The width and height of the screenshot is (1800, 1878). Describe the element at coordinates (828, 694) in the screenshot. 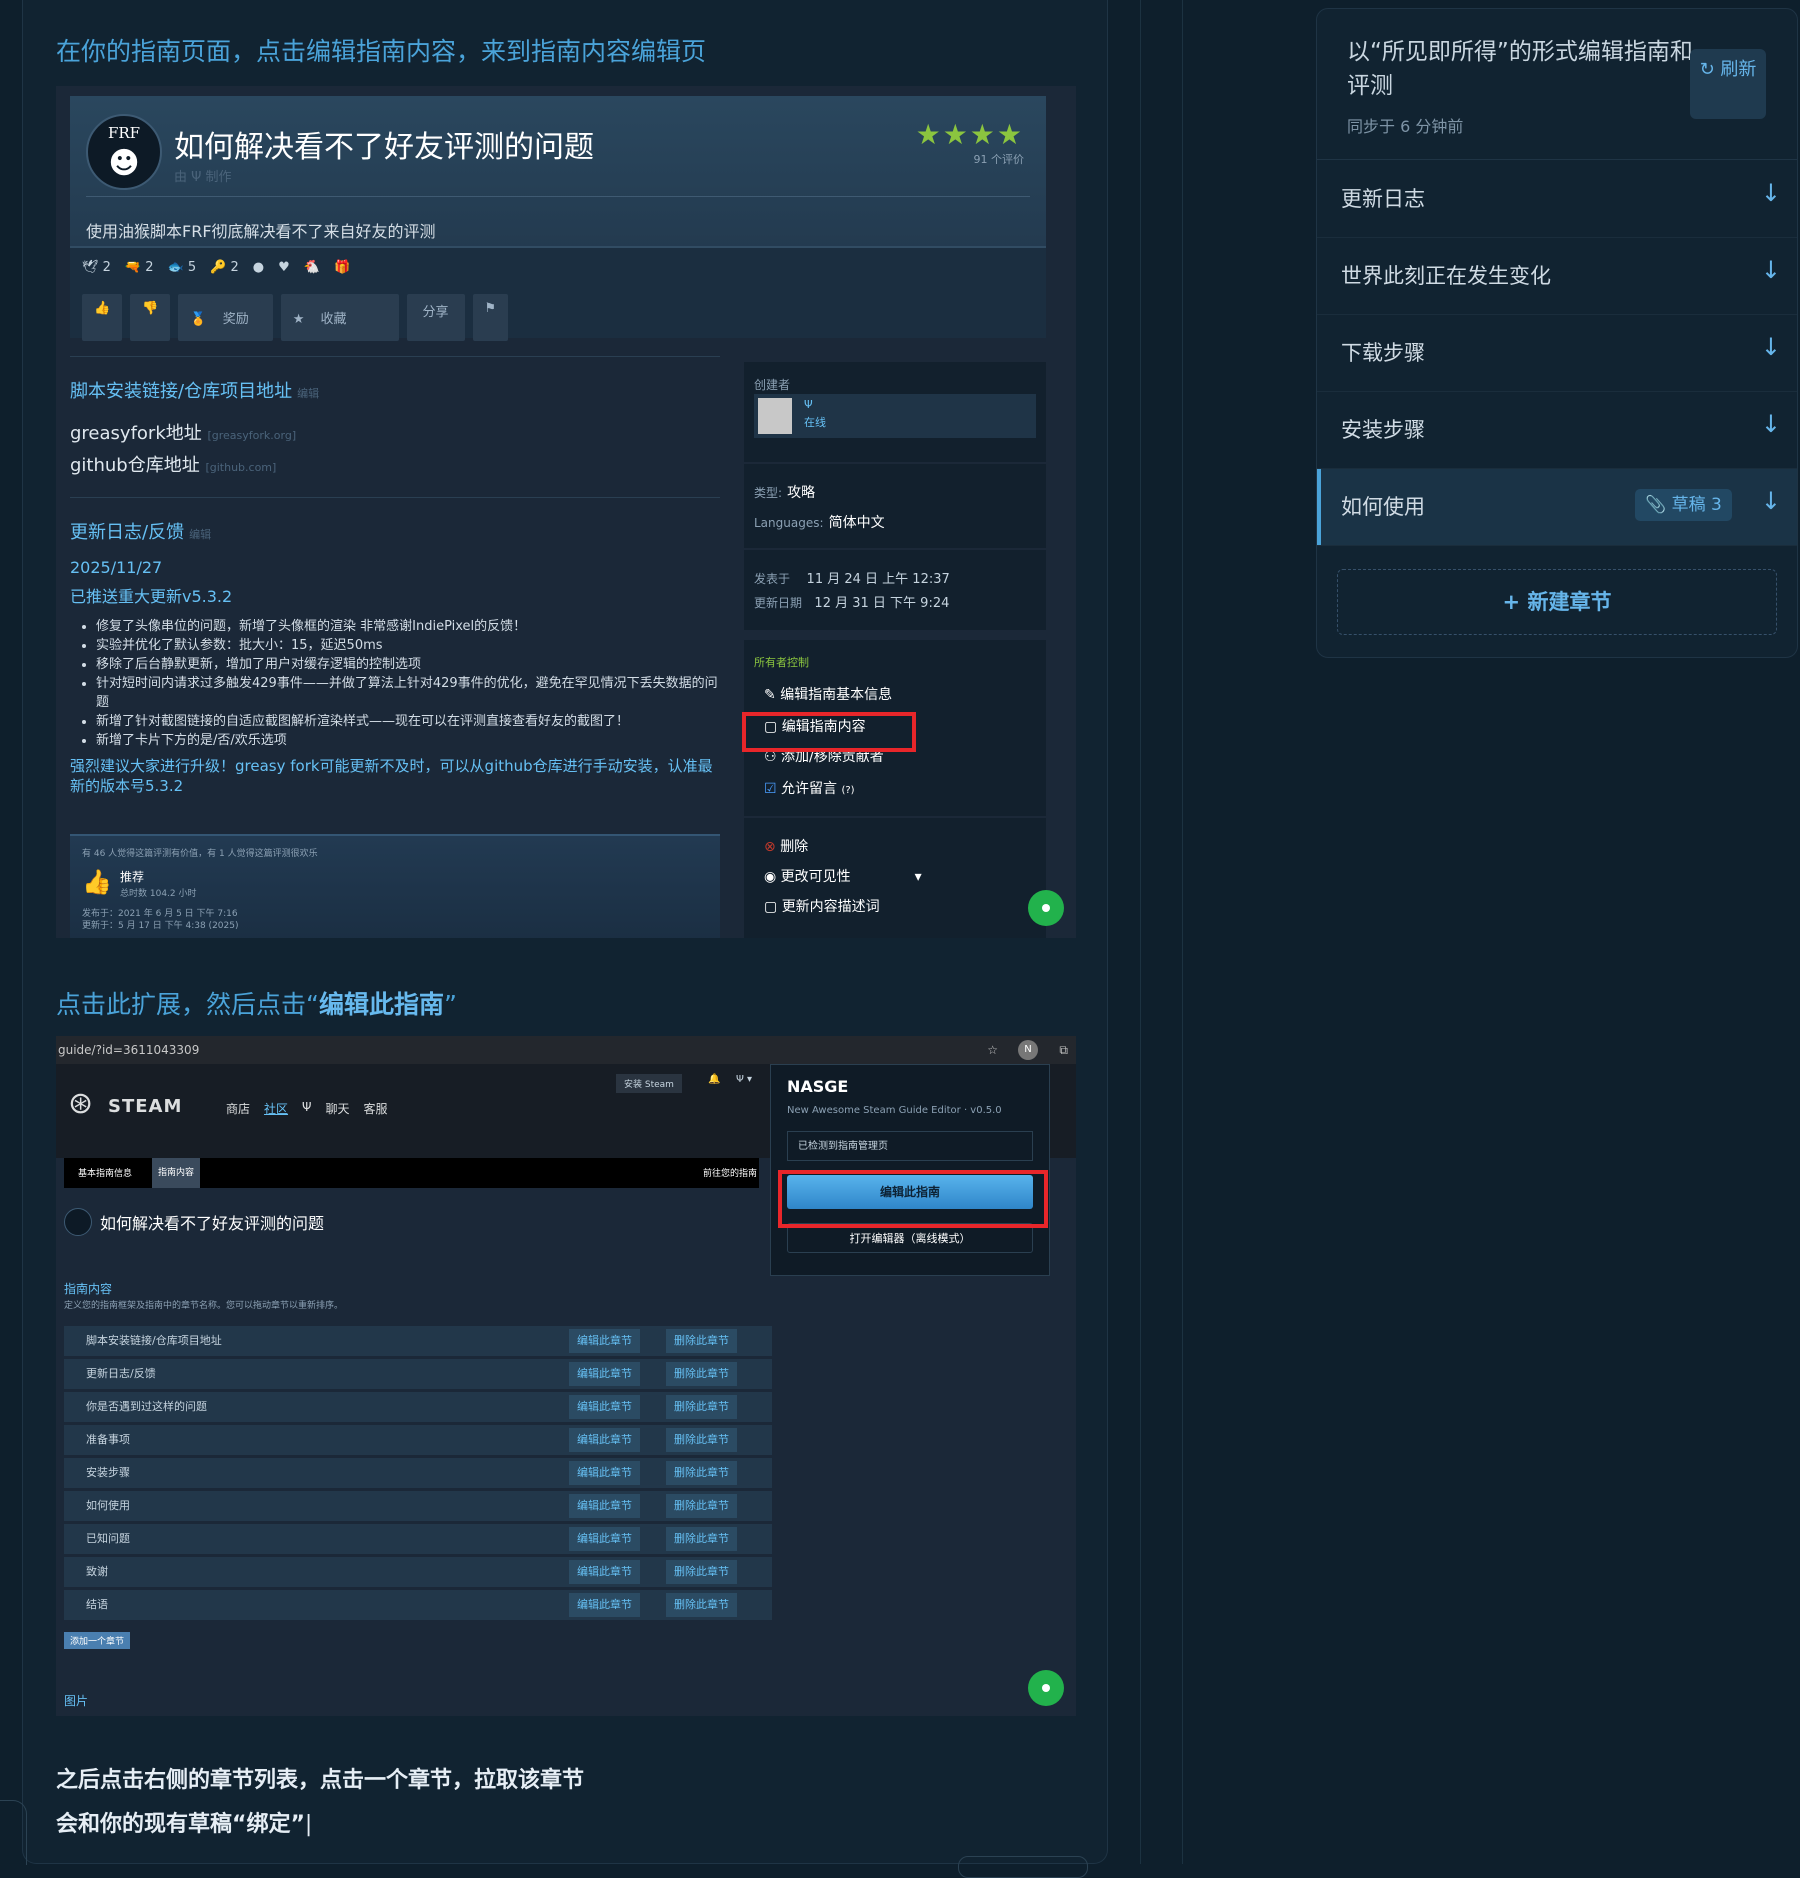

I see `edit-basic-info-link: ✎ 编辑指南基本信息` at that location.